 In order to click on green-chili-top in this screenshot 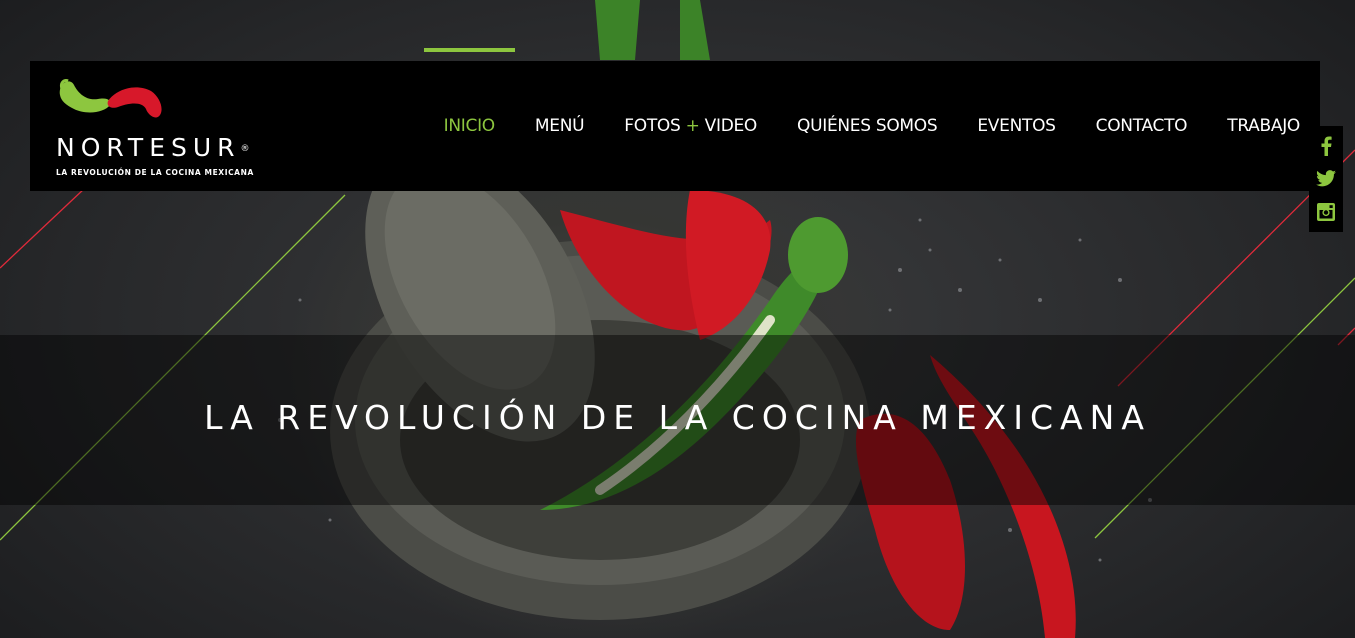, I will do `click(818, 255)`.